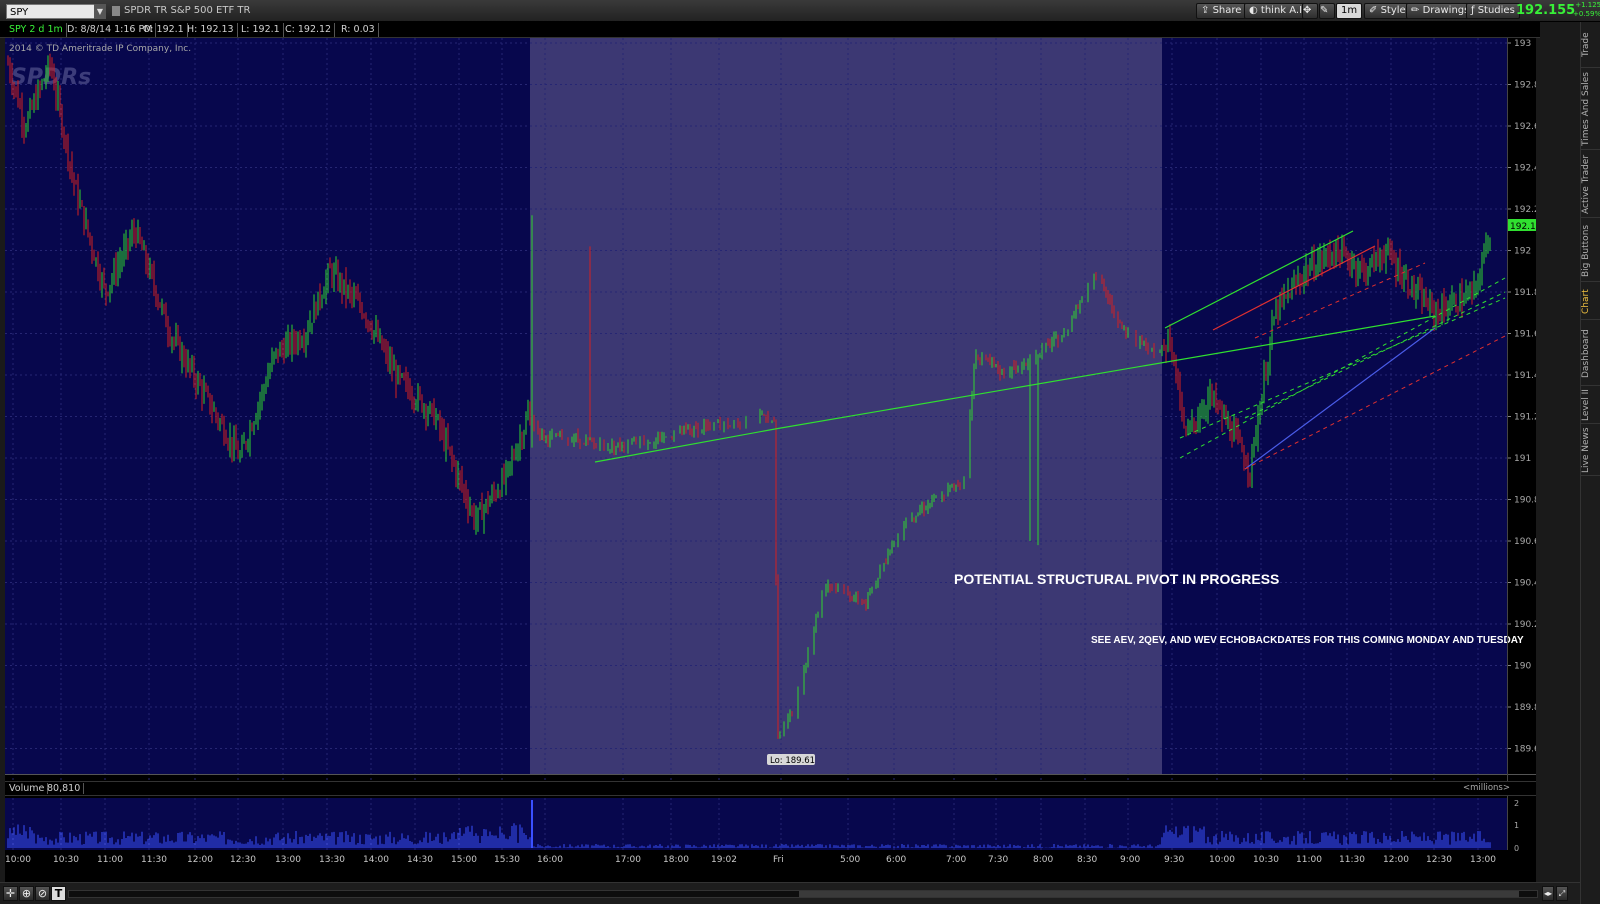 Image resolution: width=1600 pixels, height=904 pixels. What do you see at coordinates (1525, 584) in the screenshot?
I see `price-tick-label: 190.4` at bounding box center [1525, 584].